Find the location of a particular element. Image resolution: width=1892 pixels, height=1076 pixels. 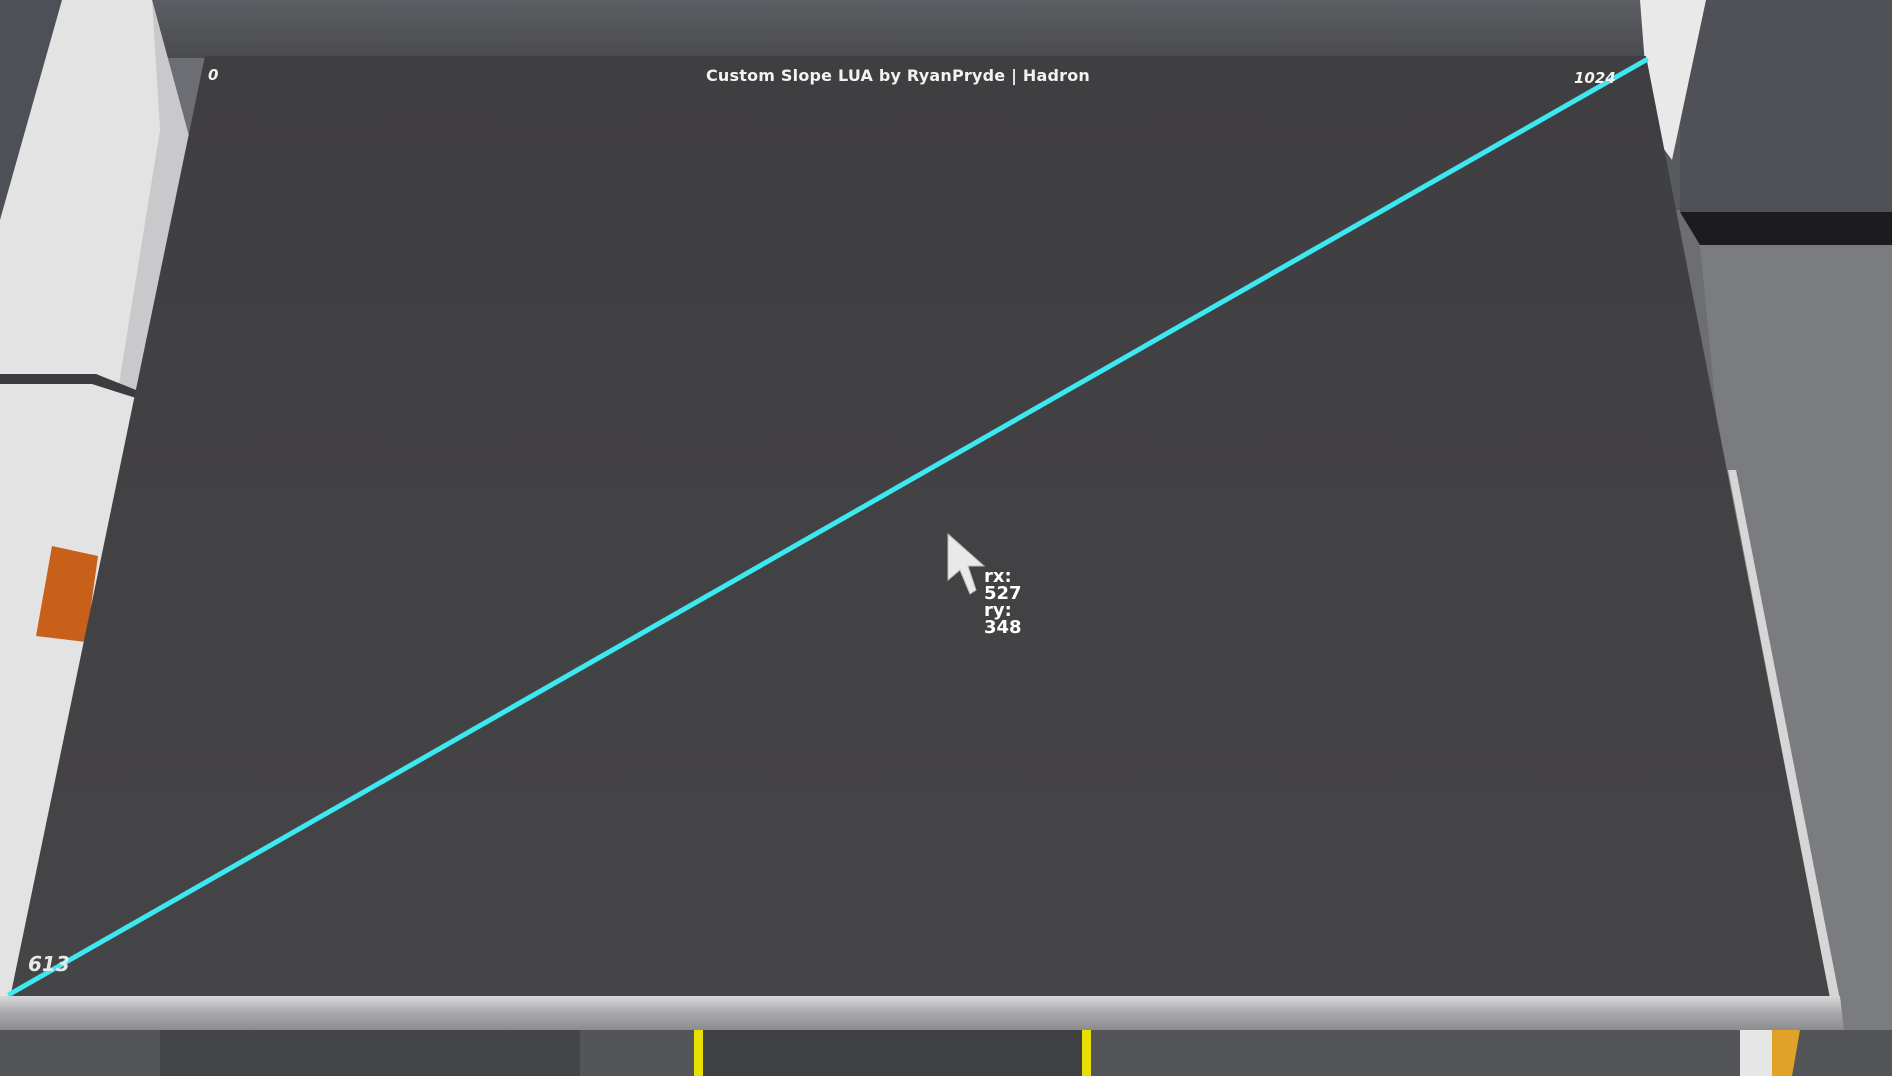

corner-label-top-right: 1024 is located at coordinates (1595, 78).